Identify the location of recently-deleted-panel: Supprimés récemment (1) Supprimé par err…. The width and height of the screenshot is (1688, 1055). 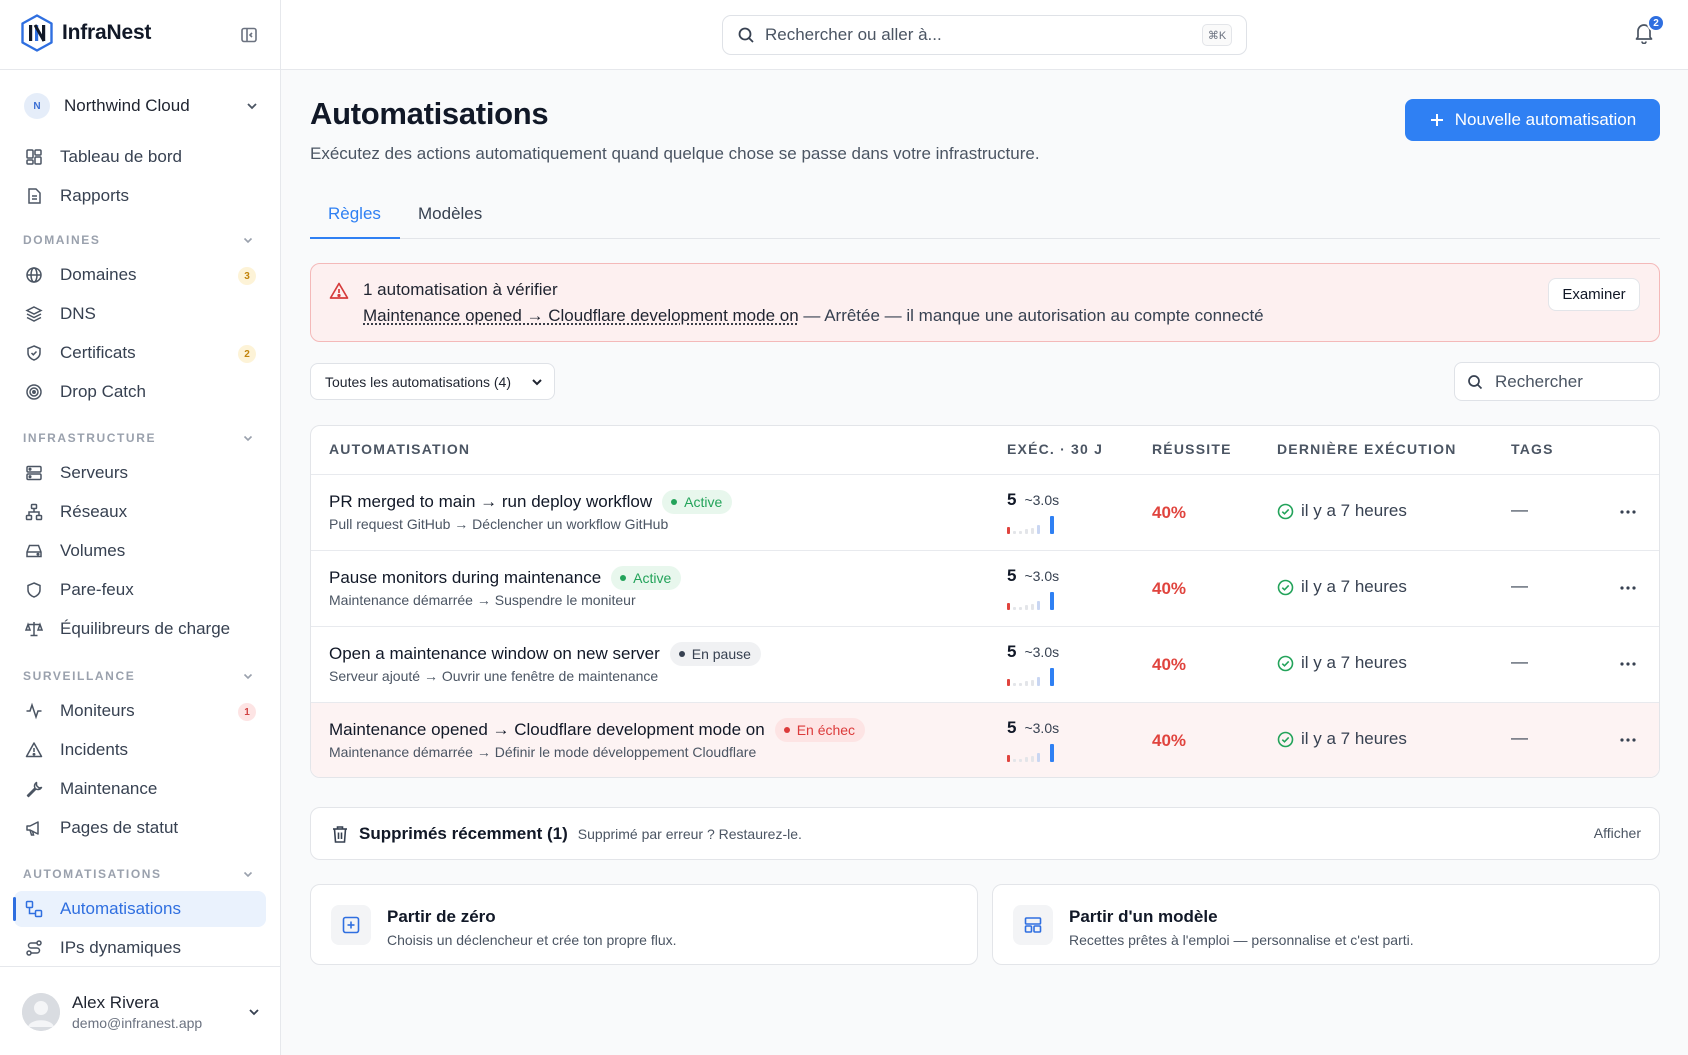
(985, 833).